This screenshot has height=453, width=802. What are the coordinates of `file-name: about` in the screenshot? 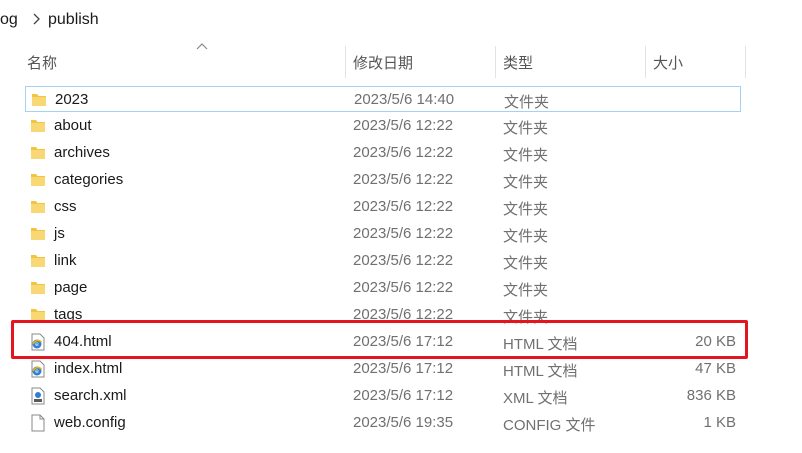 It's located at (73, 125).